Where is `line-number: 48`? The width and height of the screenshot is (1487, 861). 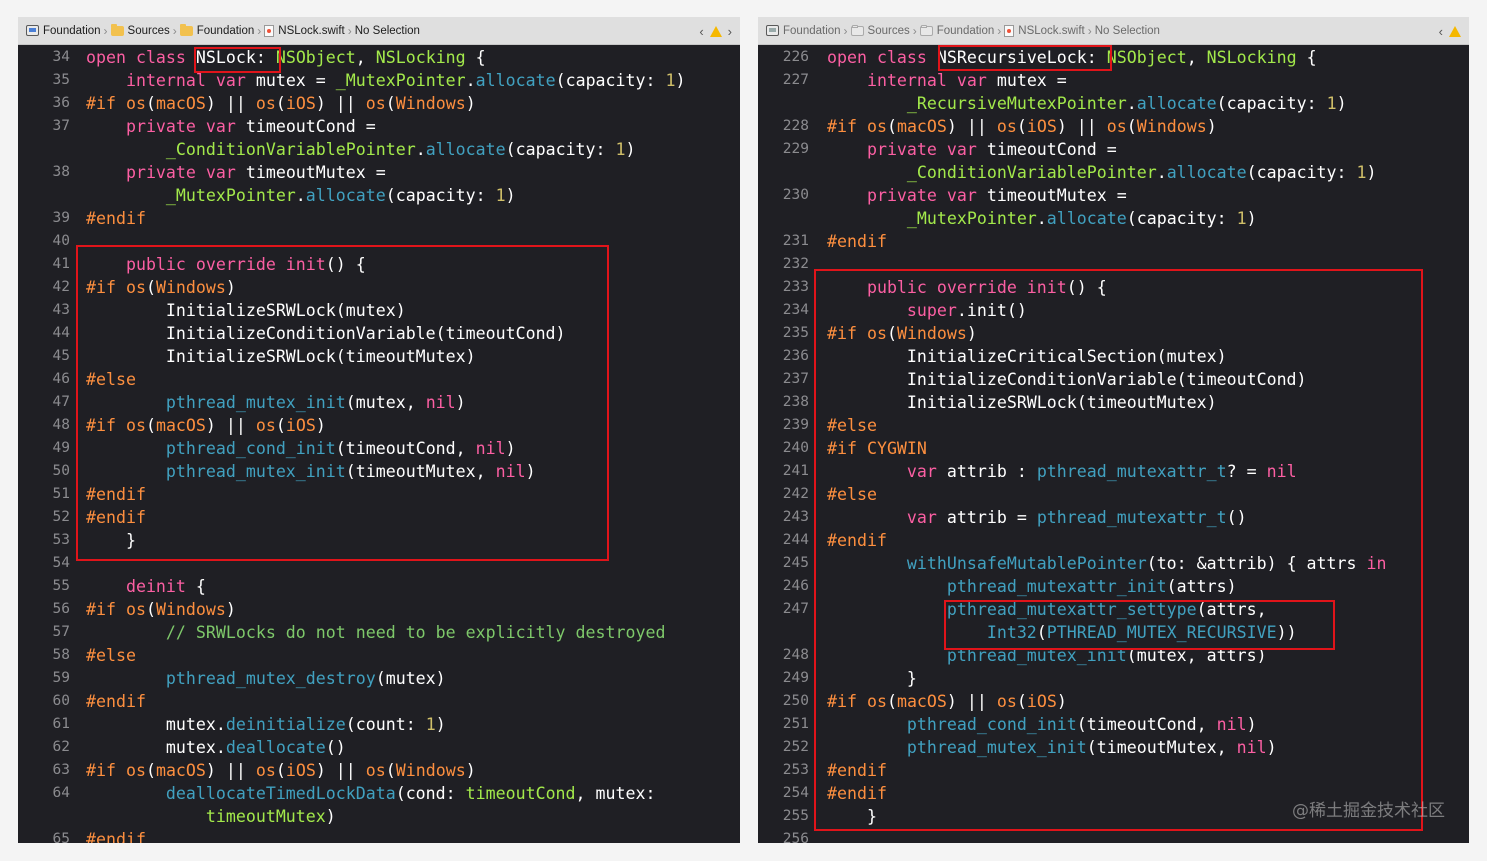
line-number: 48 is located at coordinates (45, 425).